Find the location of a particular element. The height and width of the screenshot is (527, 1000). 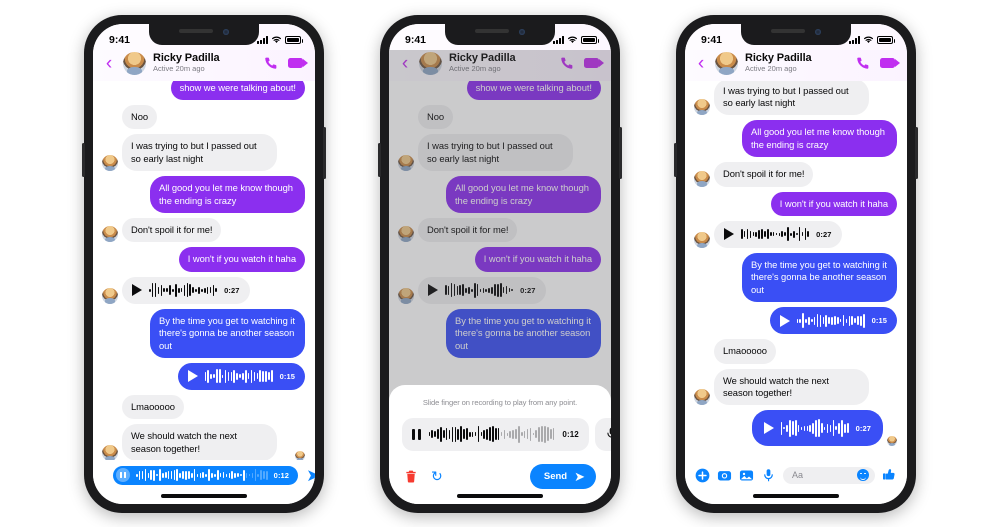

emoji-icon is located at coordinates (863, 475).